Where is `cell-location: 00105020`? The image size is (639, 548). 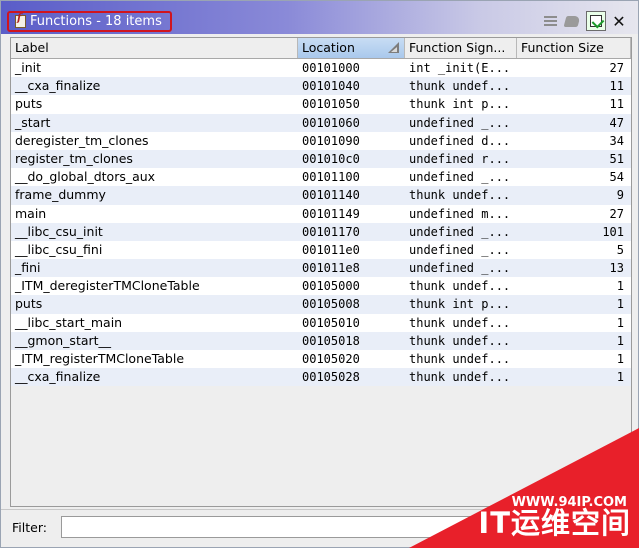
cell-location: 00105020 is located at coordinates (331, 359).